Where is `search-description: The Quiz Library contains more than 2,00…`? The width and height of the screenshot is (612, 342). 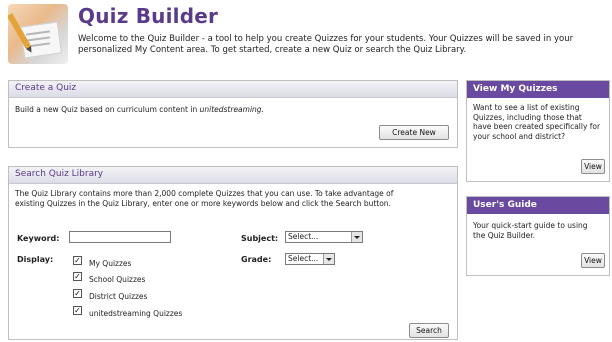
search-description: The Quiz Library contains more than 2,00… is located at coordinates (204, 198).